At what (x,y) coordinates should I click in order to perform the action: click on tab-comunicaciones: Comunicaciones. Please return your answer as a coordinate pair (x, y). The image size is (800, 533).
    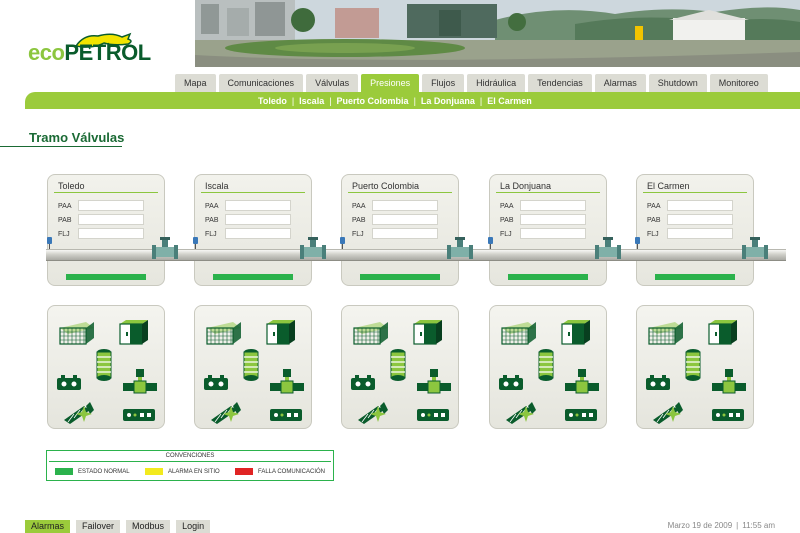
    Looking at the image, I should click on (261, 83).